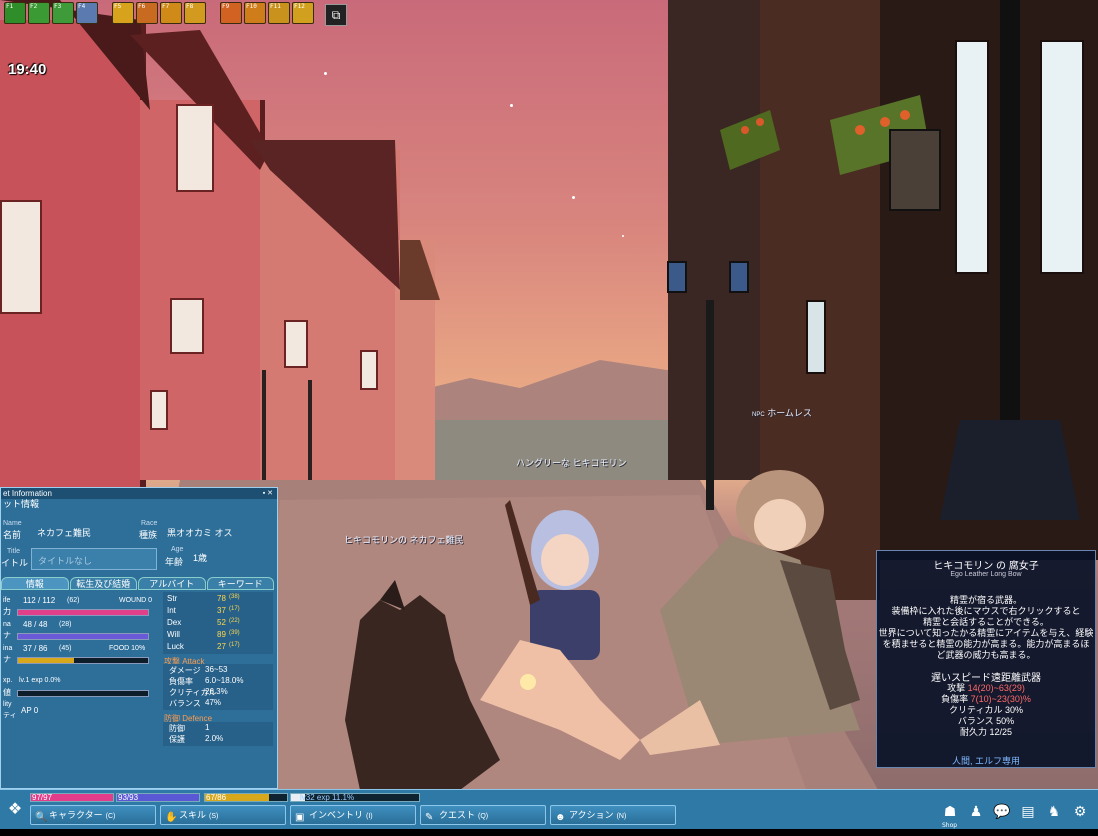  What do you see at coordinates (195, 13) in the screenshot?
I see `hotbar-slot: F8` at bounding box center [195, 13].